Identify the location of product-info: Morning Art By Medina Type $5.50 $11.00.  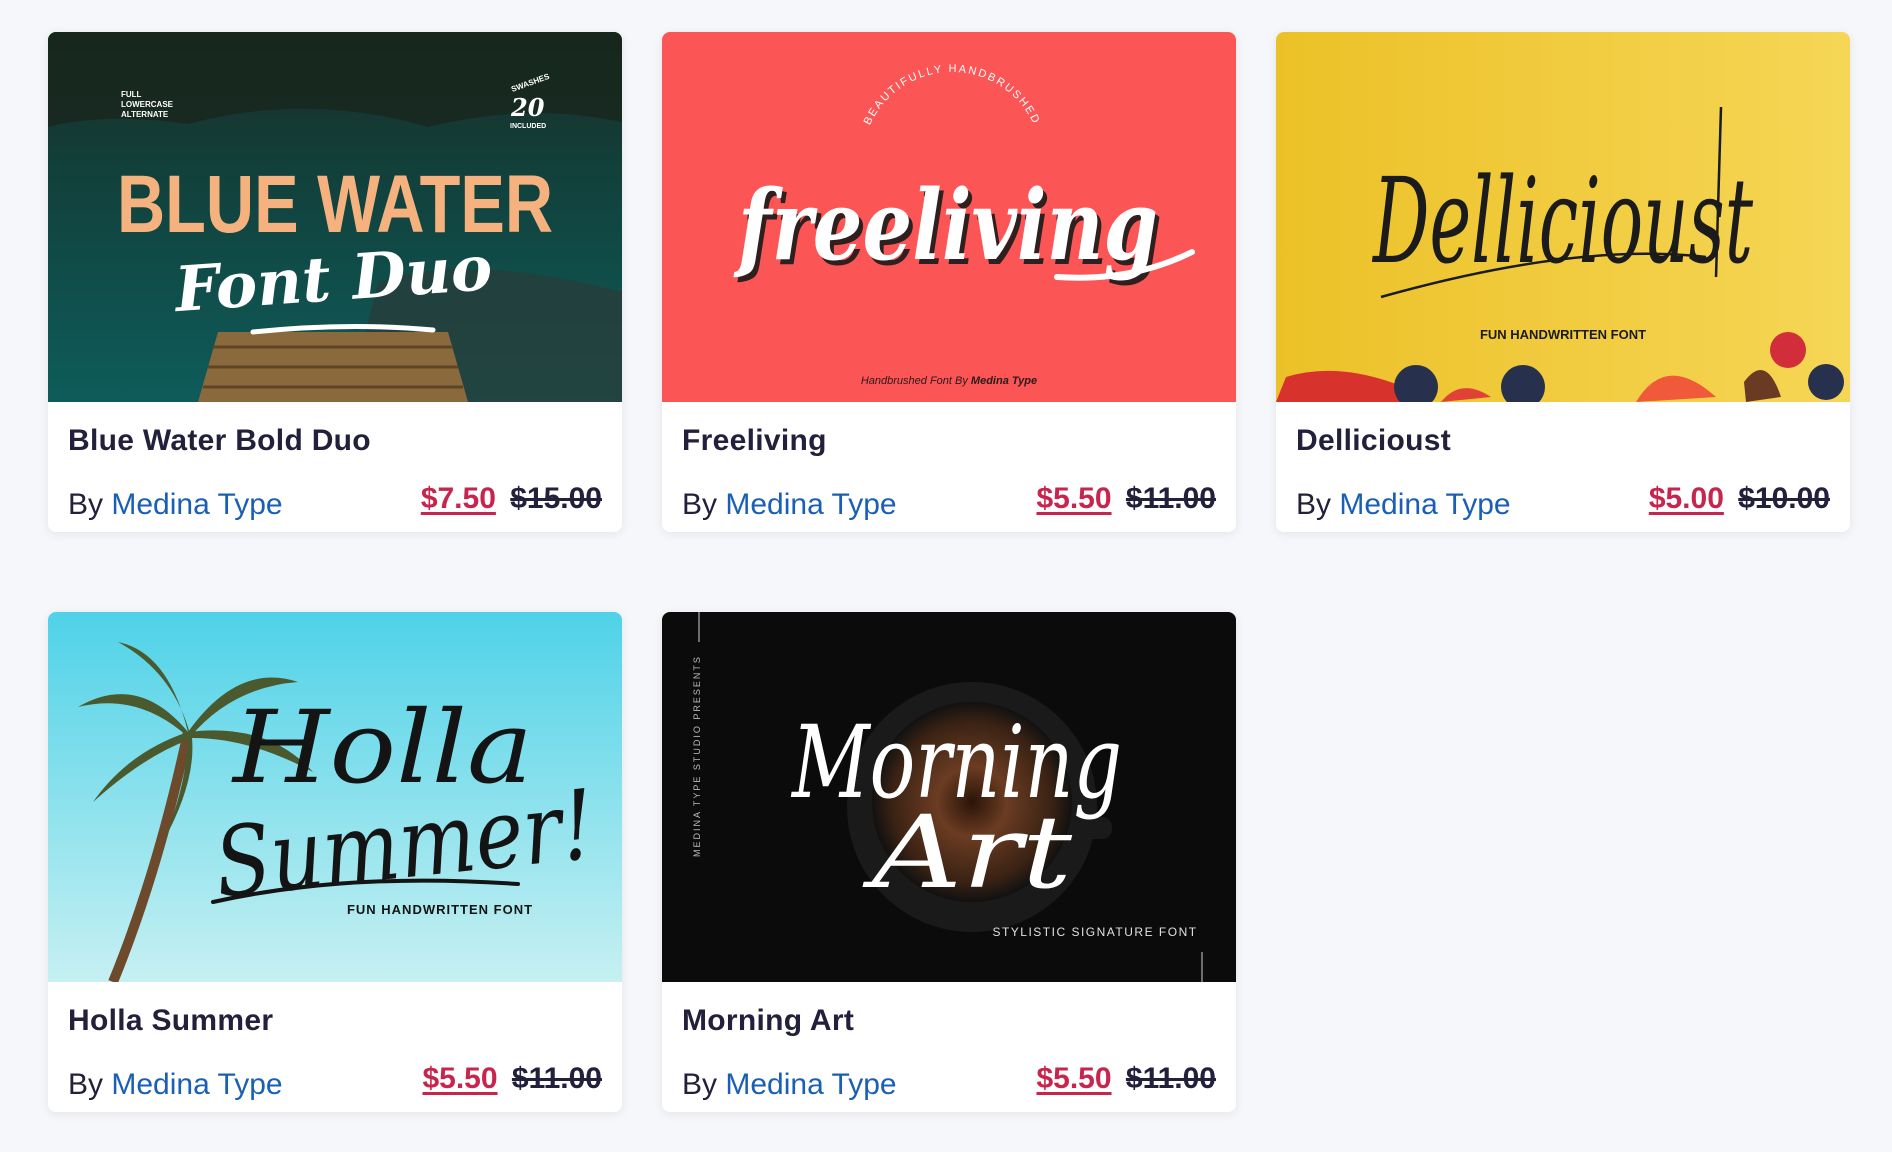
(949, 1047).